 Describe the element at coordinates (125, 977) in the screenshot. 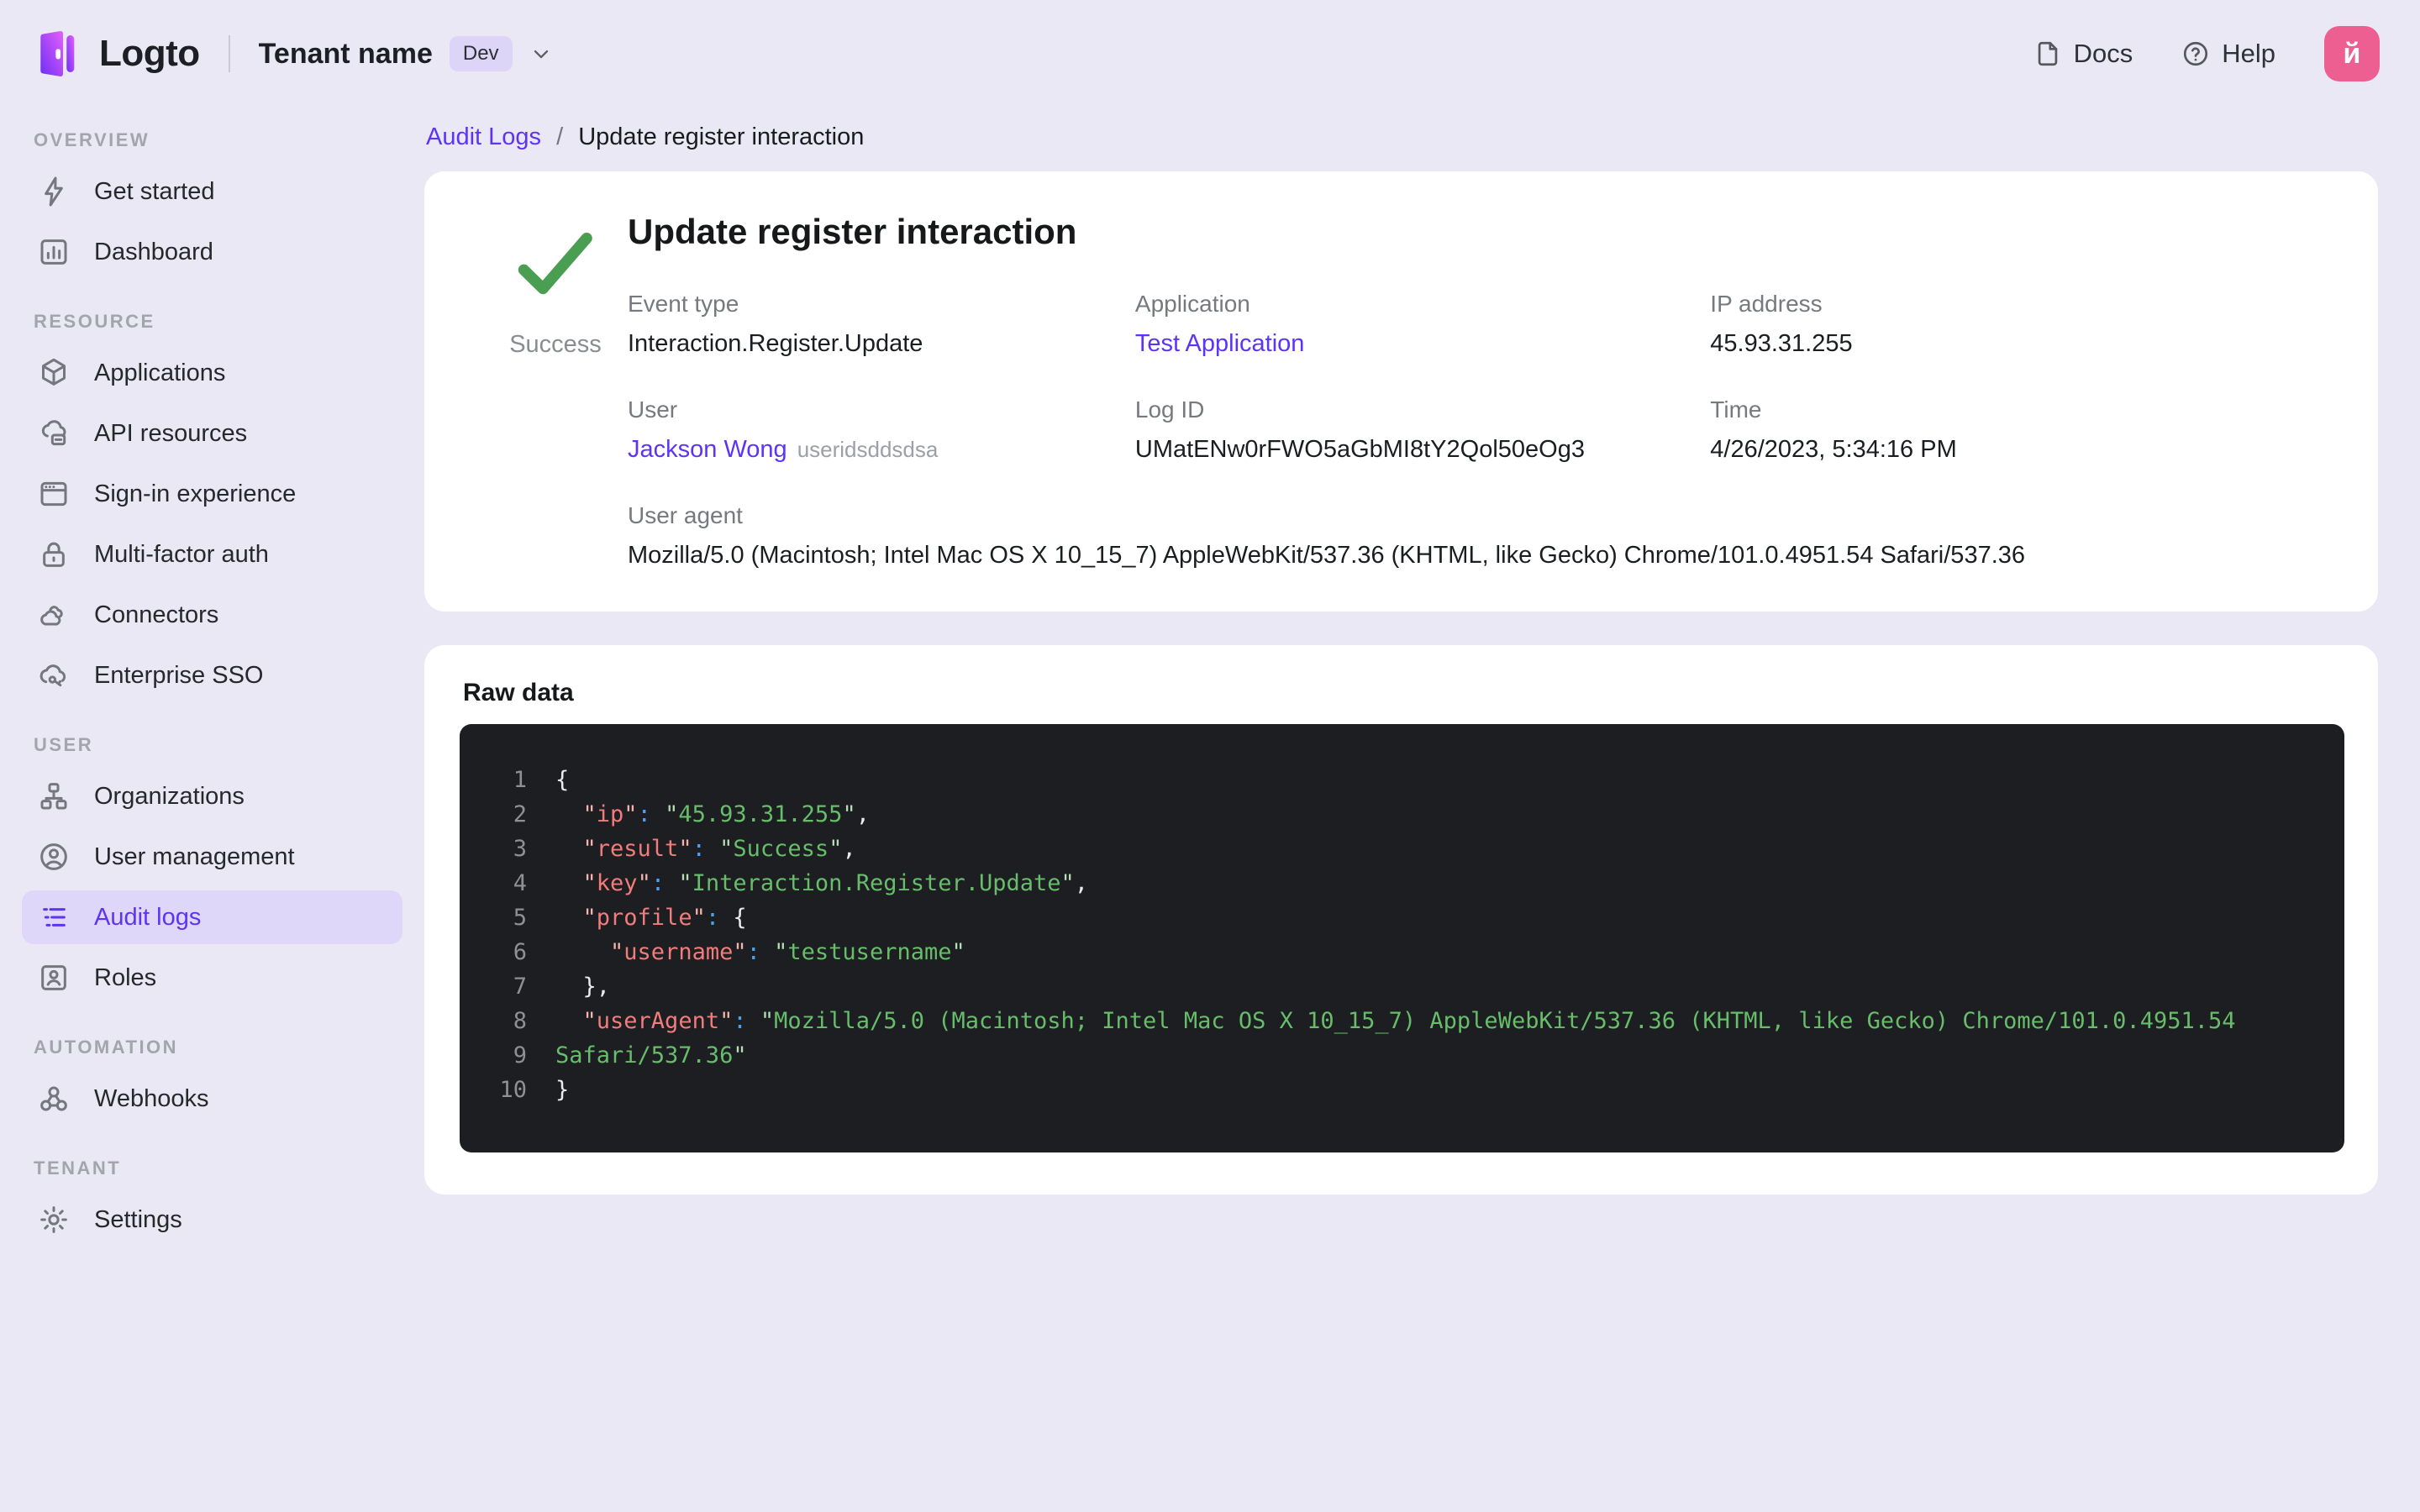

I see `sidebar-item-label: Roles` at that location.